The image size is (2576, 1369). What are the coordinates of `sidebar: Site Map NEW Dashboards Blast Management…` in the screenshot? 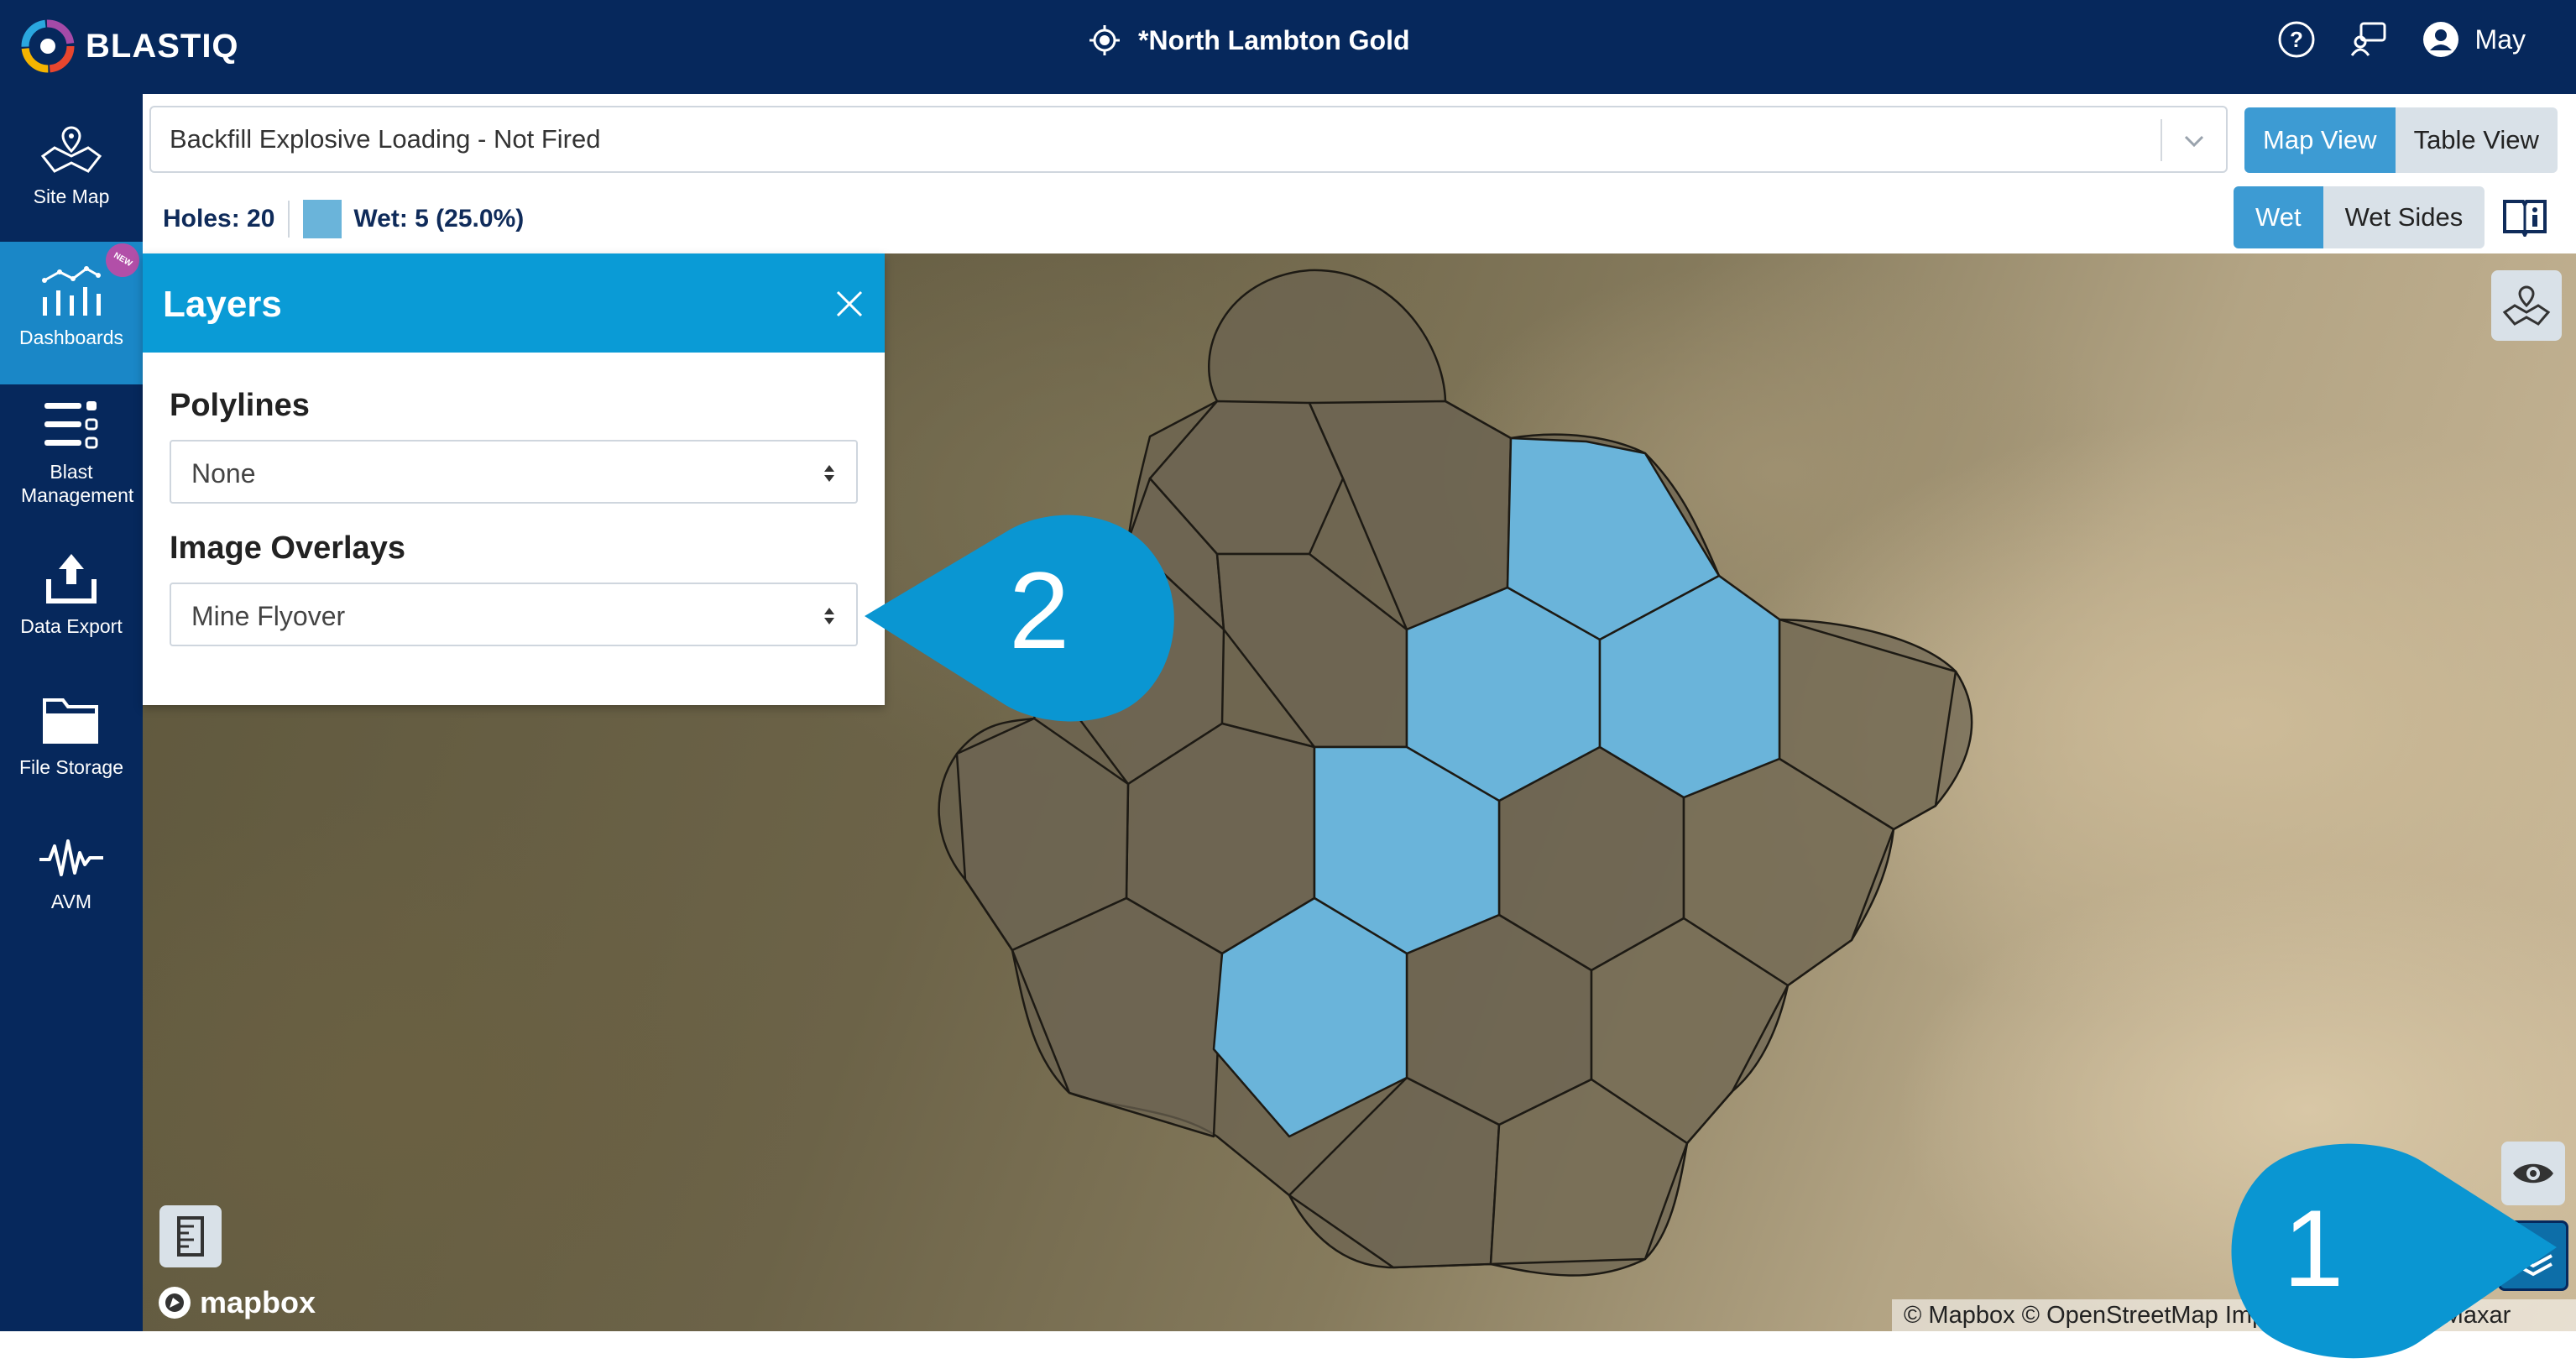 It's located at (73, 712).